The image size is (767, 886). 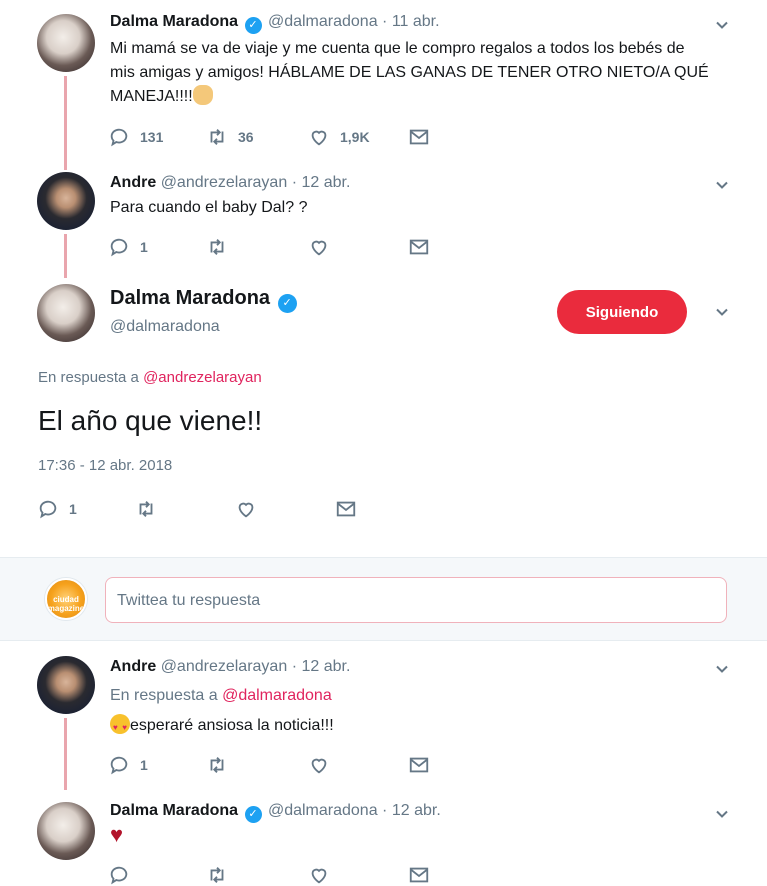 What do you see at coordinates (416, 21) in the screenshot?
I see `tweet-date: 11 abr.` at bounding box center [416, 21].